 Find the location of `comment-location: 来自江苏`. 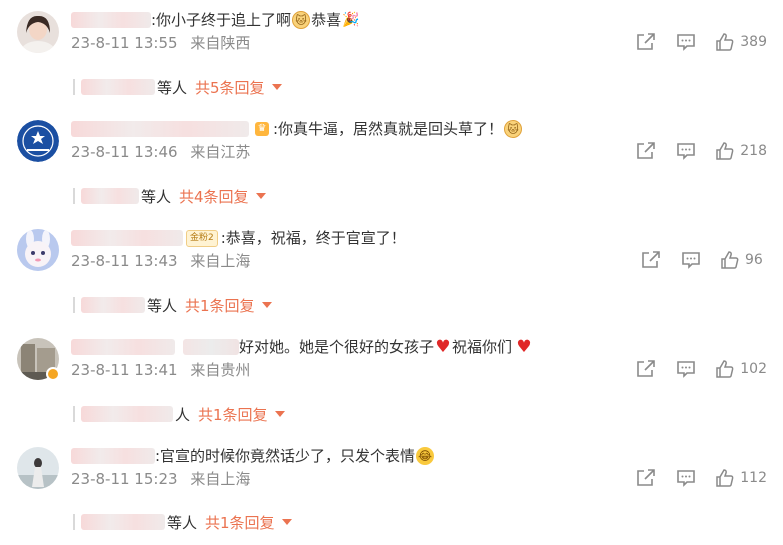

comment-location: 来自江苏 is located at coordinates (220, 152).